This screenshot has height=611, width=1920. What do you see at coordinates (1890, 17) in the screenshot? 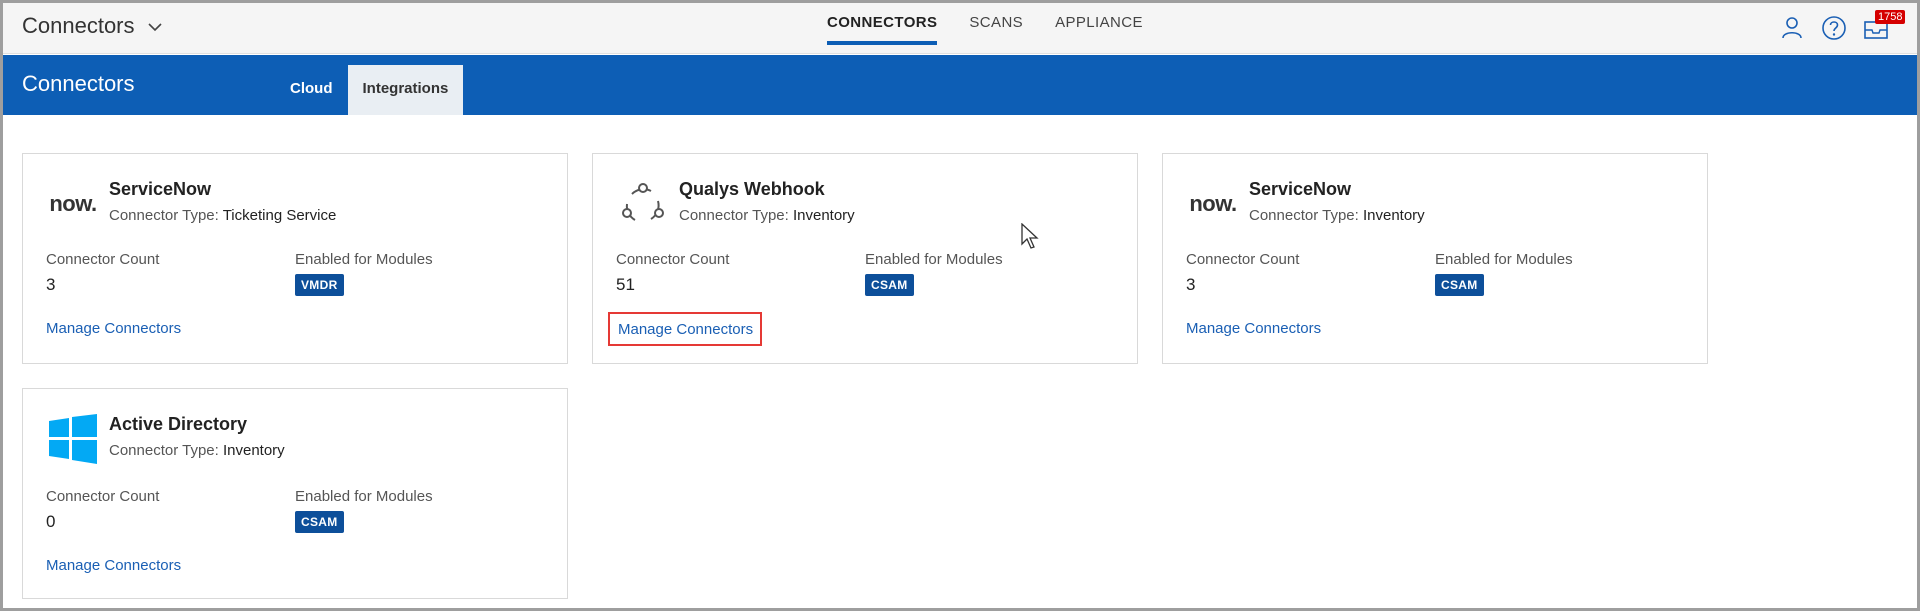
I see `notification-badge: 1758` at bounding box center [1890, 17].